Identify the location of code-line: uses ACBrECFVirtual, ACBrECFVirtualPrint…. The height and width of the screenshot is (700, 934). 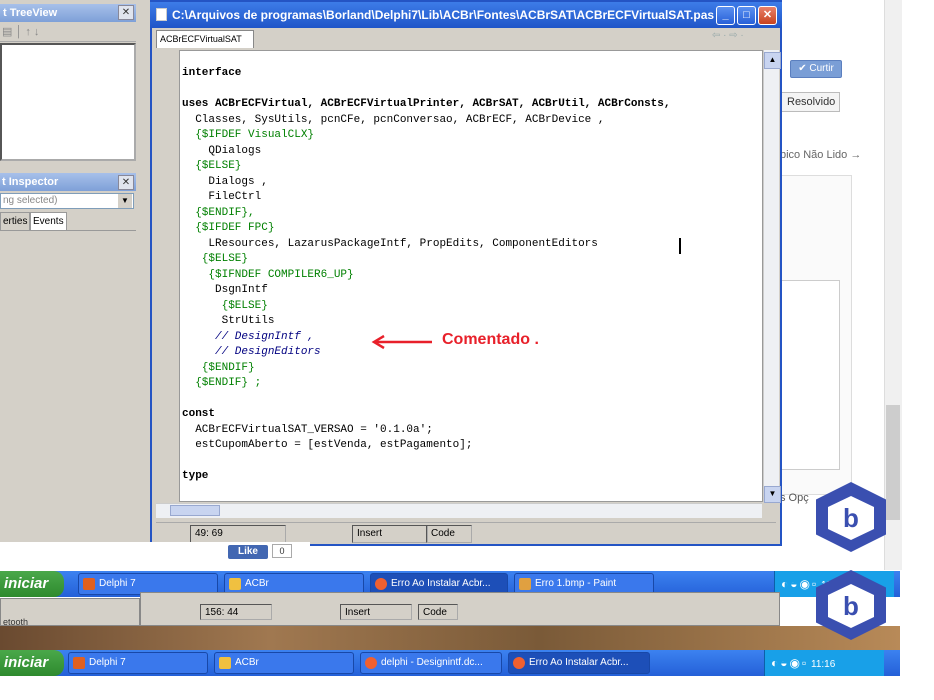
(472, 105).